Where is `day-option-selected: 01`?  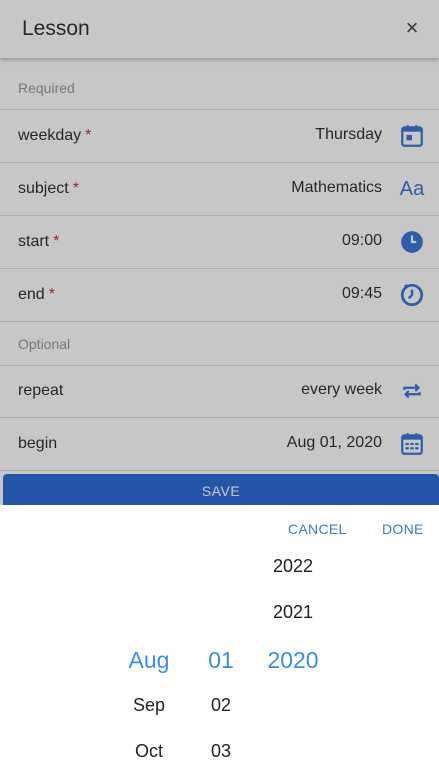 day-option-selected: 01 is located at coordinates (221, 660).